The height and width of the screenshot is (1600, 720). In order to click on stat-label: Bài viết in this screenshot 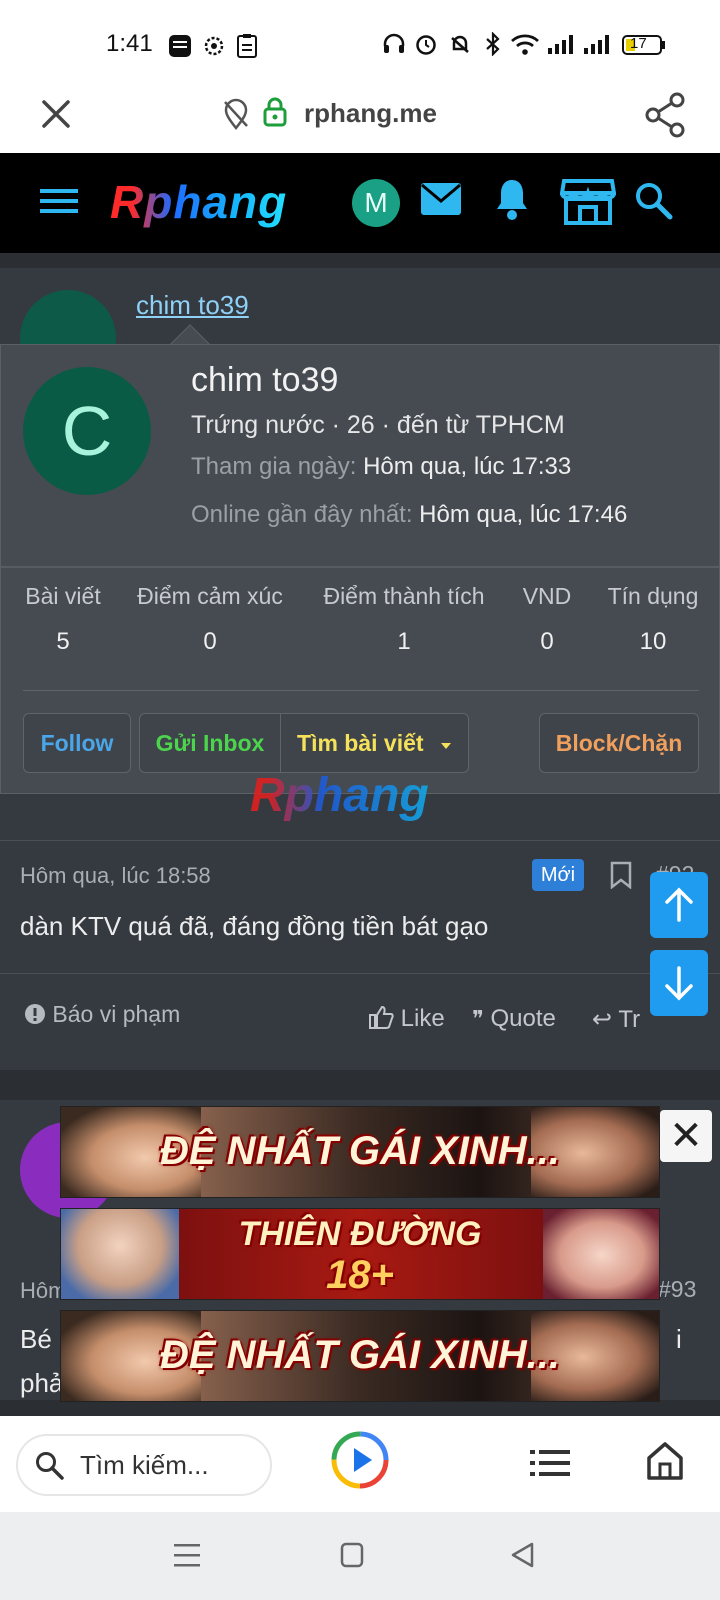, I will do `click(63, 596)`.